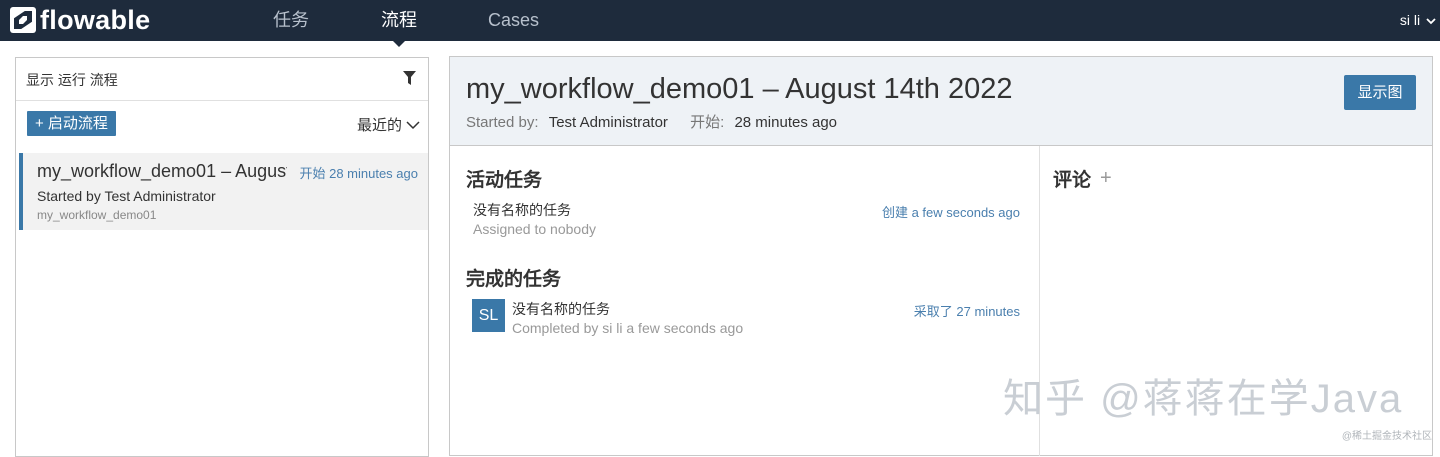 This screenshot has width=1440, height=457. Describe the element at coordinates (608, 122) in the screenshot. I see `started-by-value: Test Administrator` at that location.